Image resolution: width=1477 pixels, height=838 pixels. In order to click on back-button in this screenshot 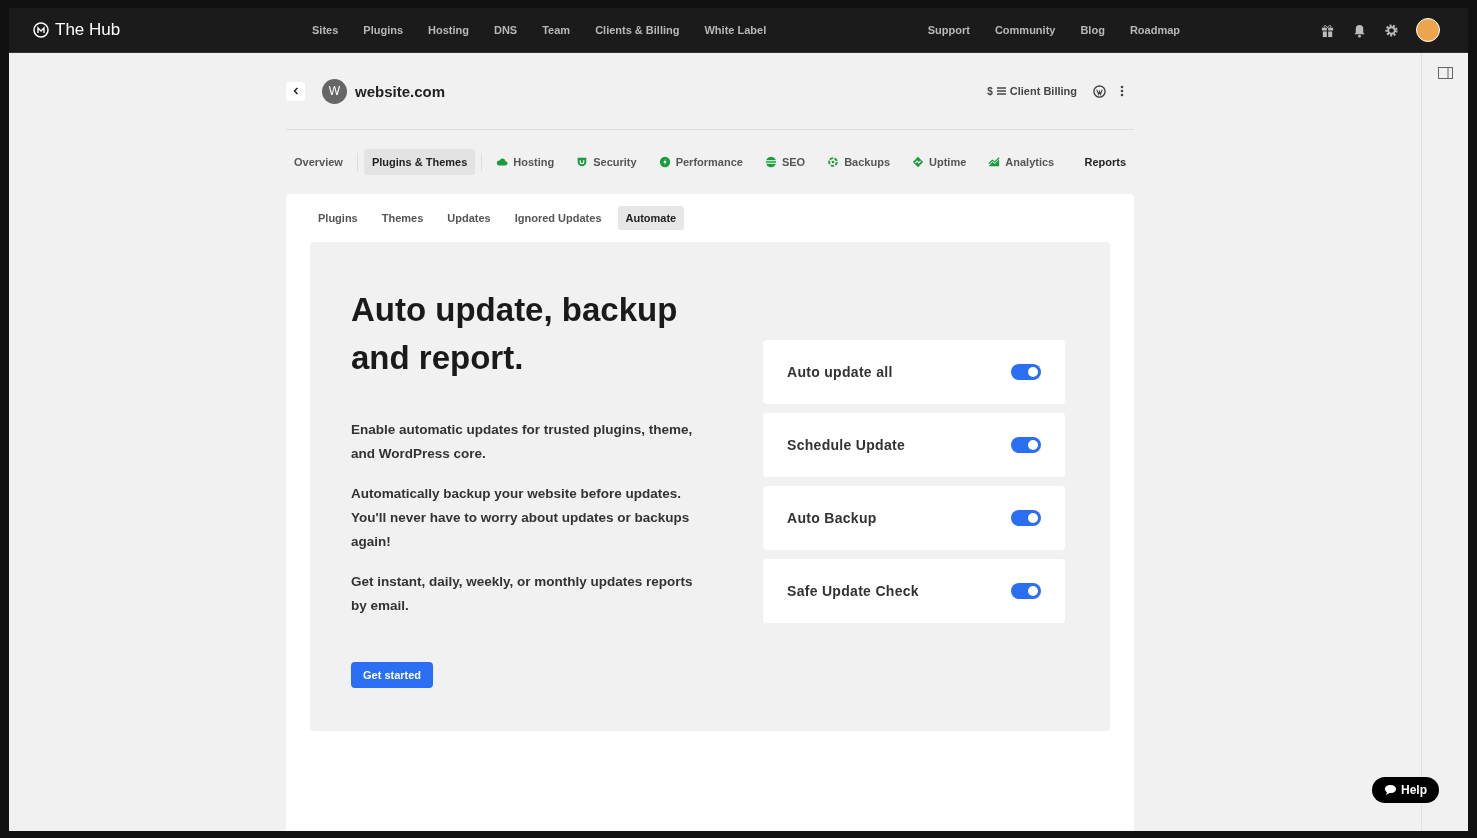, I will do `click(295, 91)`.